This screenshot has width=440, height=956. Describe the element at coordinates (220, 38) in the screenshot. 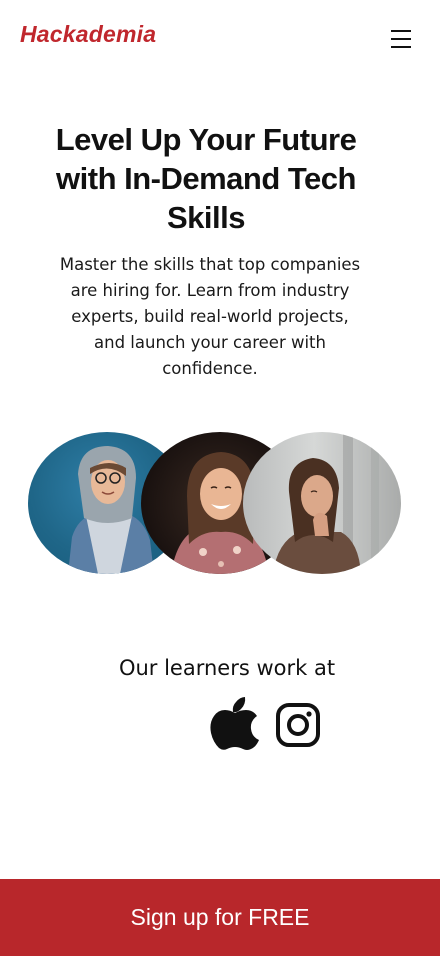

I see `top-header: Hackademia` at that location.